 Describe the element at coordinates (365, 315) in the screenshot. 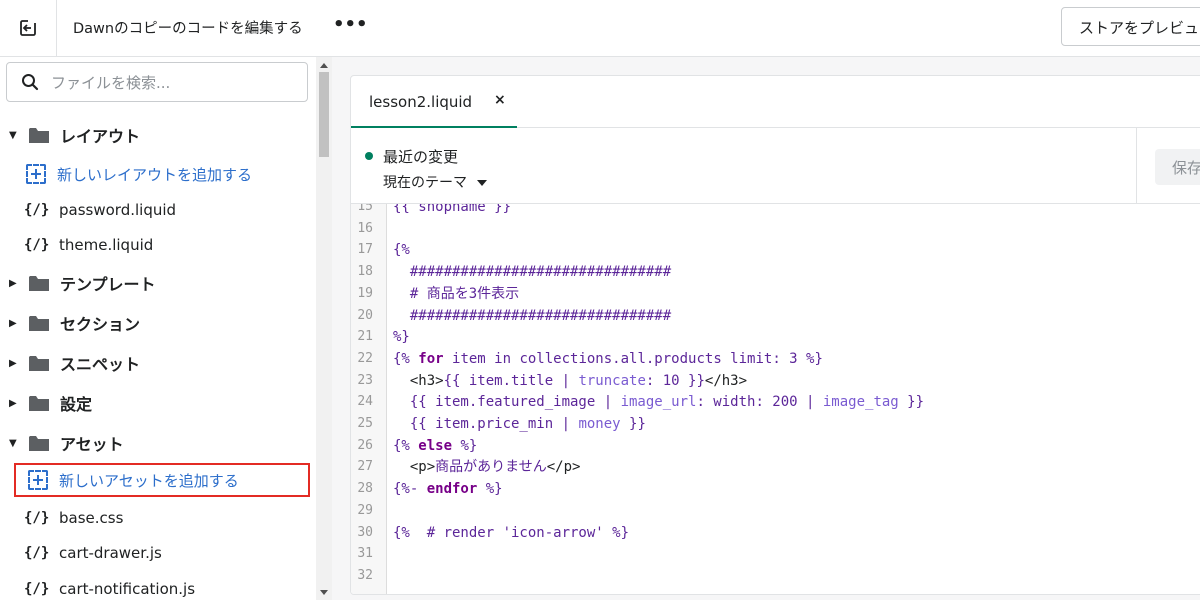

I see `line-number: 20` at that location.